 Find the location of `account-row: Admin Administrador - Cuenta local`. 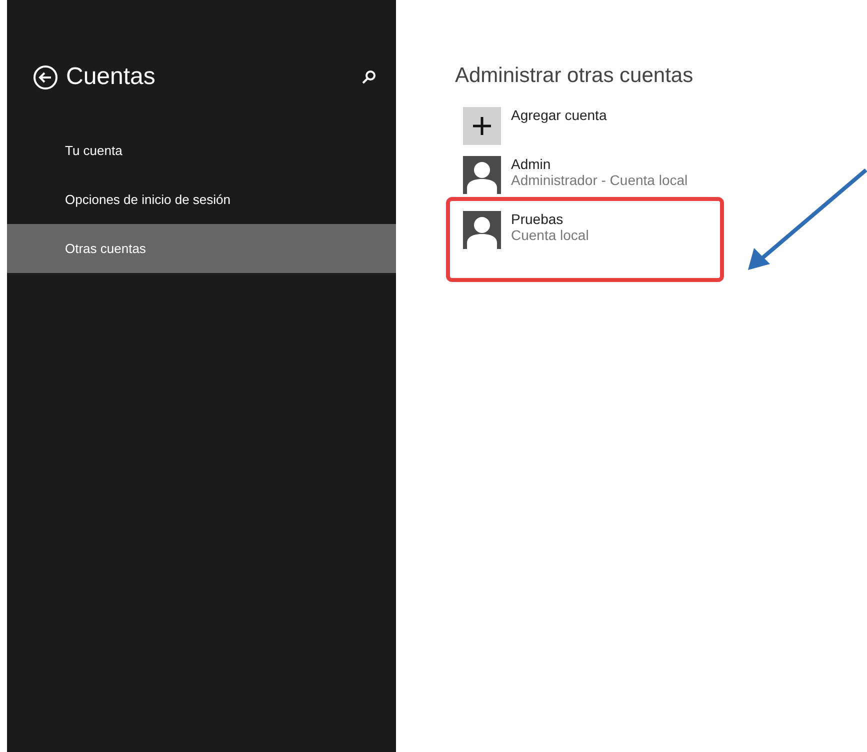

account-row: Admin Administrador - Cuenta local is located at coordinates (575, 180).